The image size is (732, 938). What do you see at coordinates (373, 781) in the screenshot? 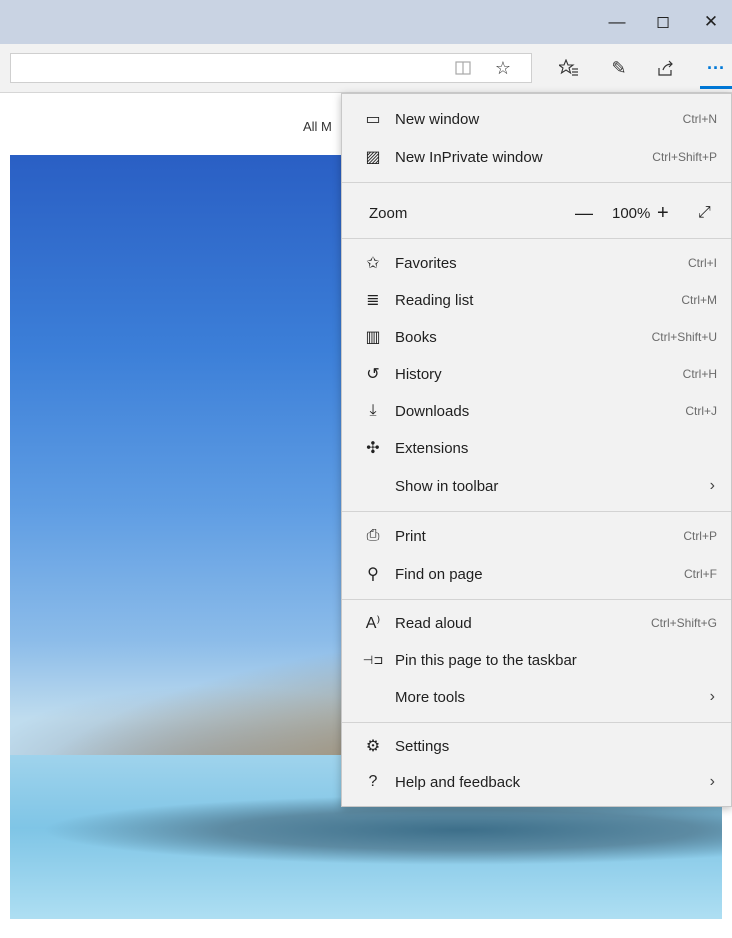
I see `help-icon: ?` at bounding box center [373, 781].